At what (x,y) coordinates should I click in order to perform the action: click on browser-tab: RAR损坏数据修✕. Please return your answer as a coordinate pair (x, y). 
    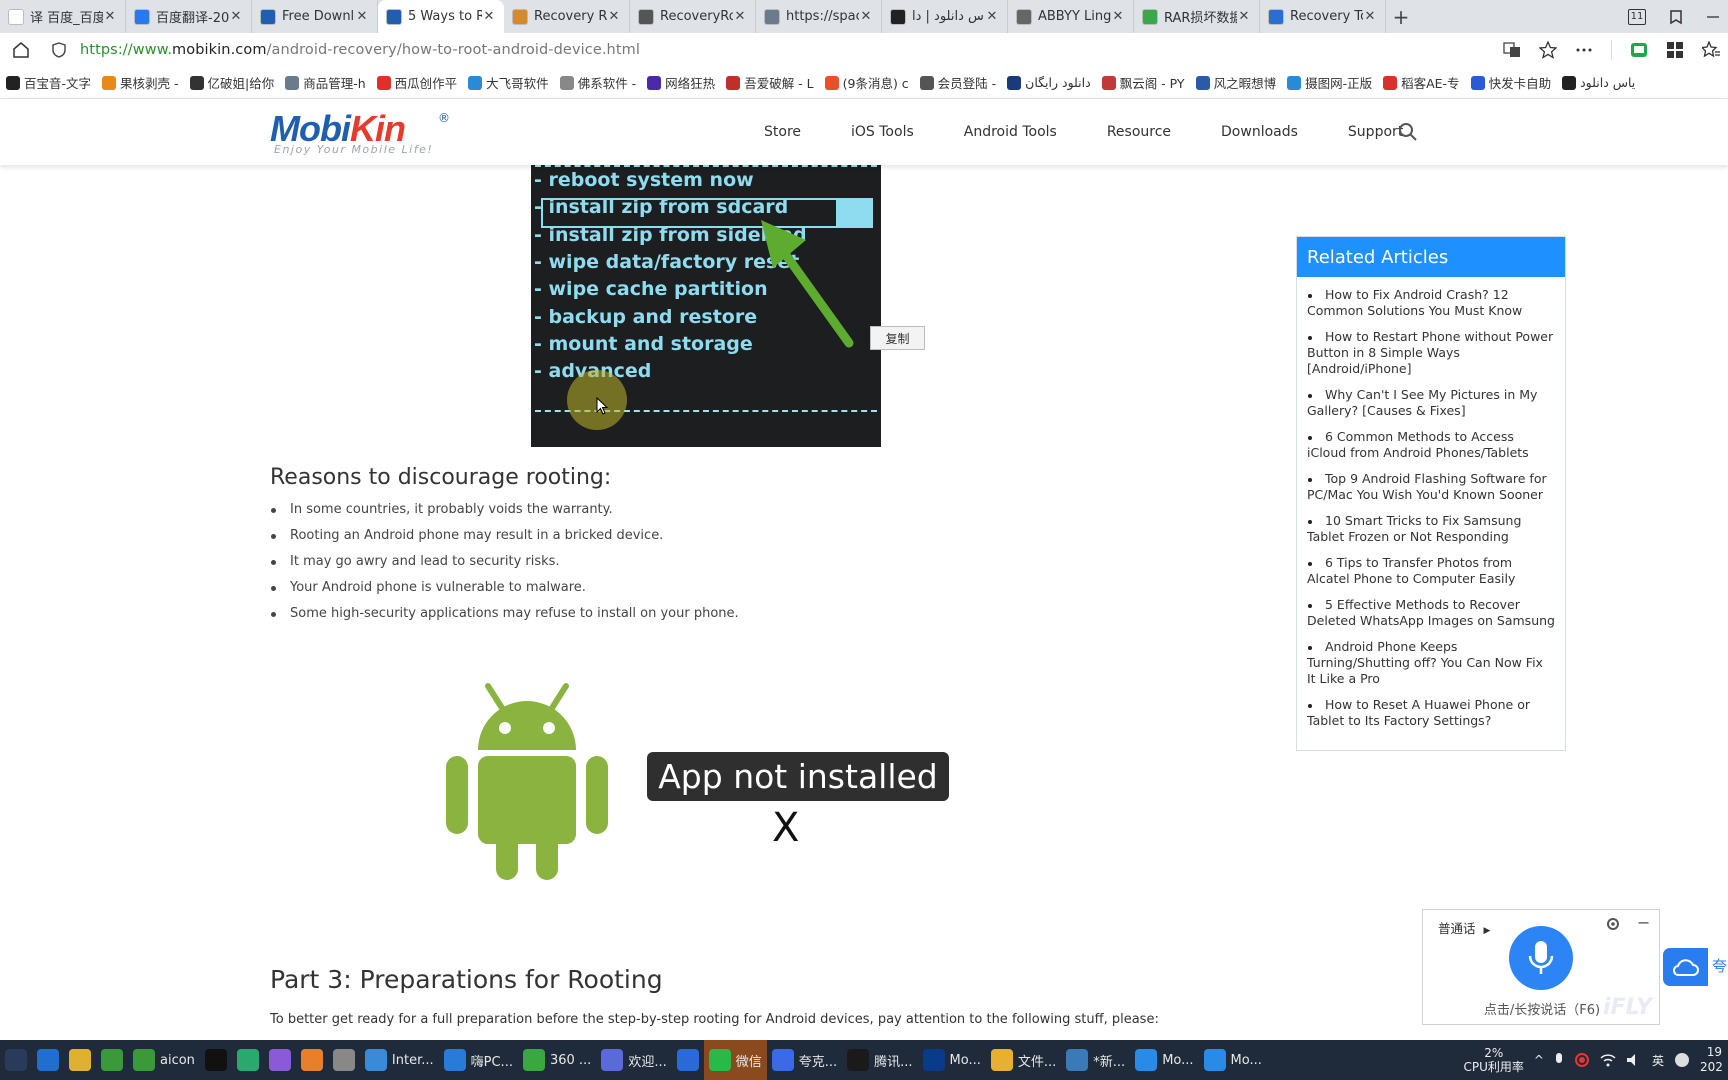
    Looking at the image, I should click on (1197, 16).